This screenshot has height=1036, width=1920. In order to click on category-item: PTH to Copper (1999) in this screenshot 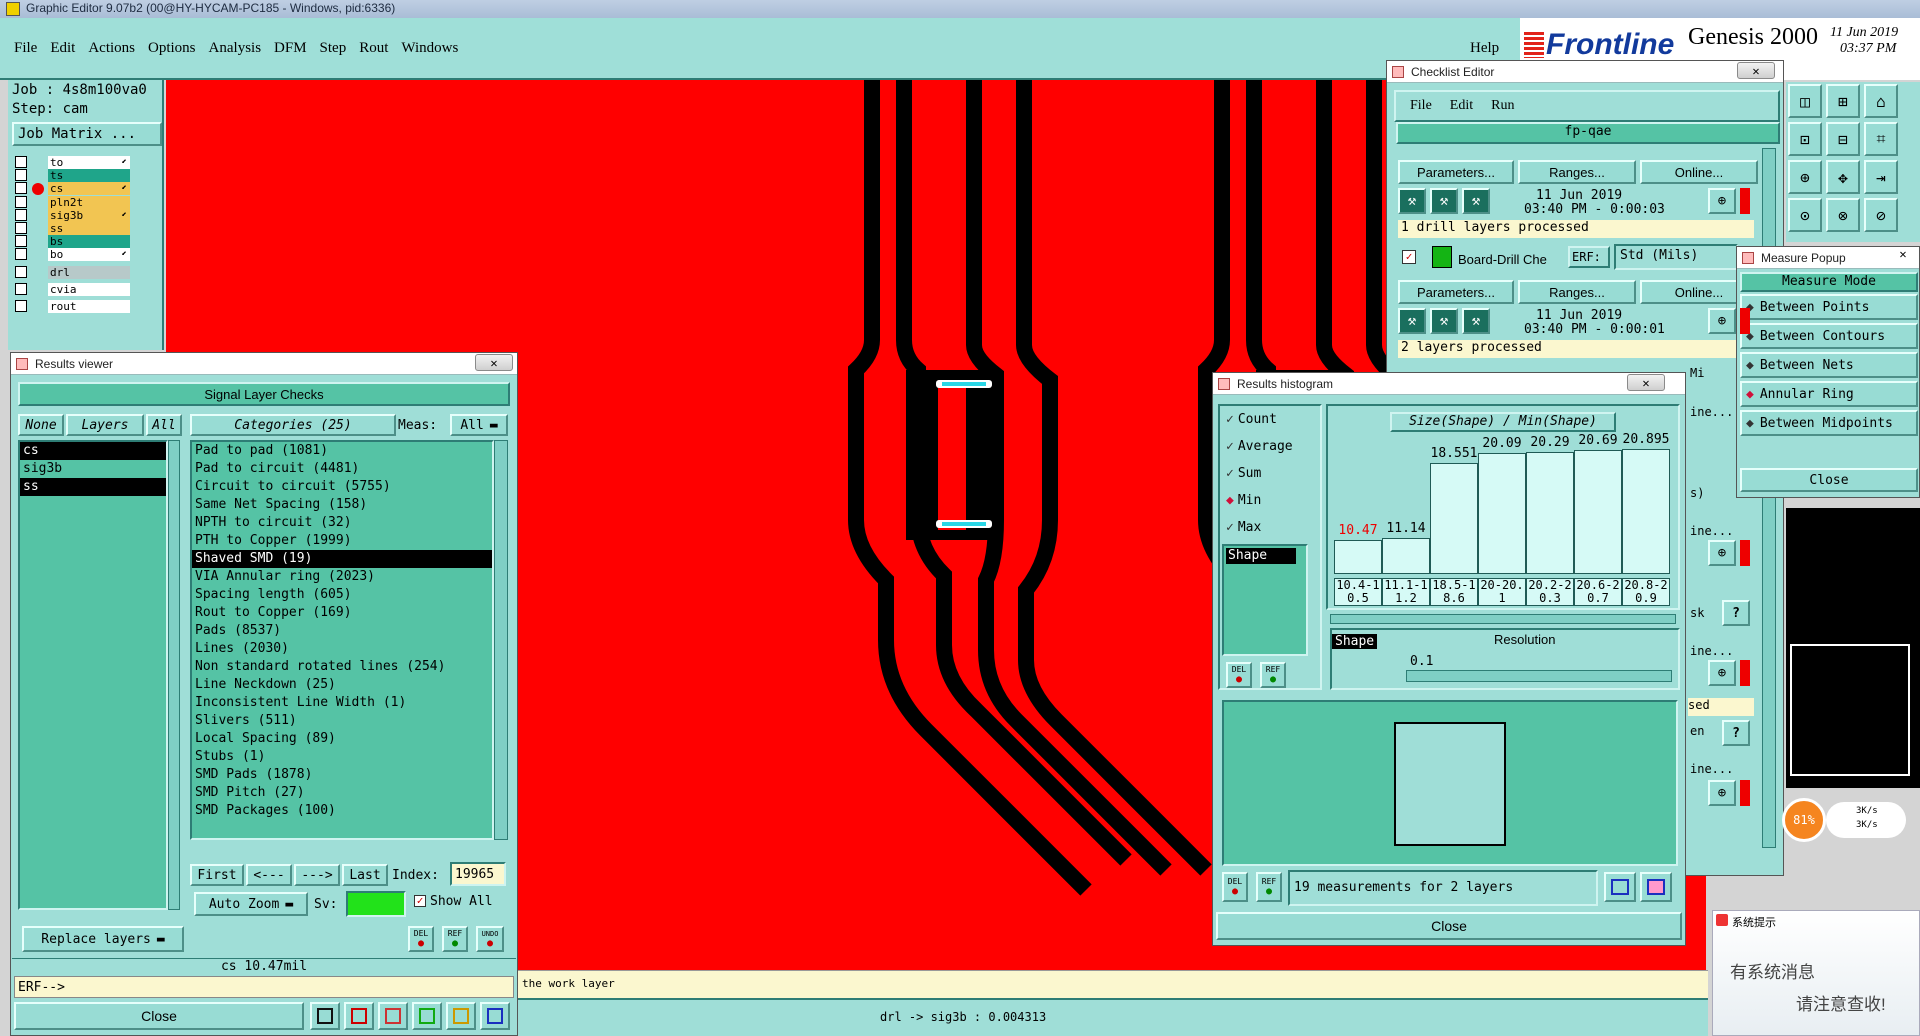, I will do `click(342, 541)`.